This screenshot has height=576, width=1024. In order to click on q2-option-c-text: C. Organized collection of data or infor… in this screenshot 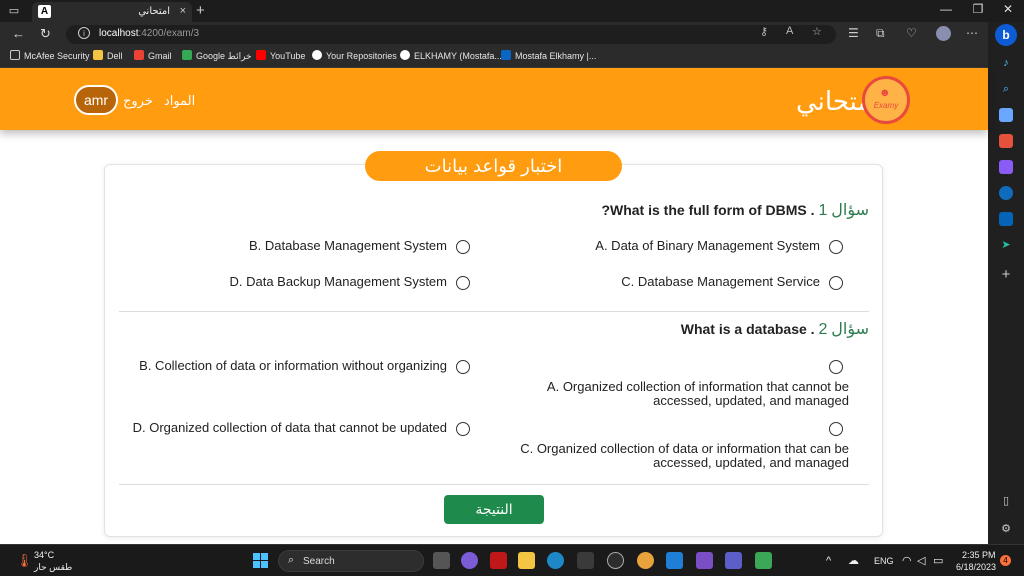, I will do `click(684, 455)`.